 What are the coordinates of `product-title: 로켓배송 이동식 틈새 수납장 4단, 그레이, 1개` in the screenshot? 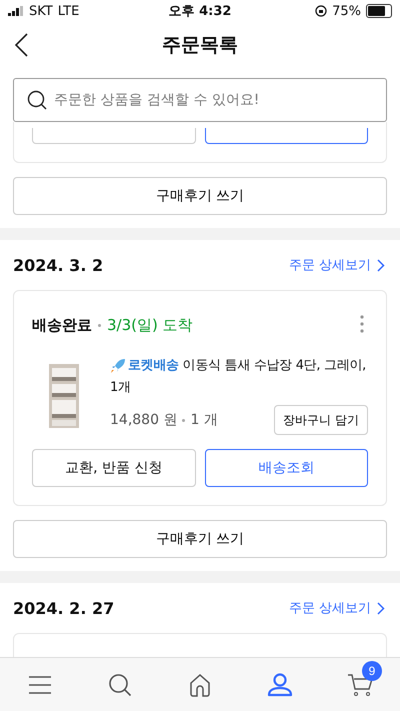 It's located at (239, 377).